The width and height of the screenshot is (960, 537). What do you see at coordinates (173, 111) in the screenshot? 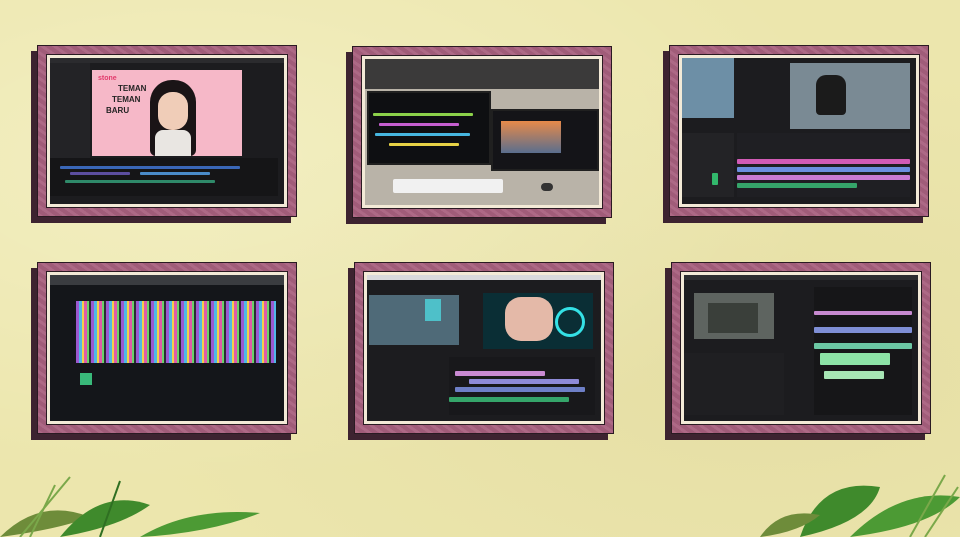
I see `person-face` at bounding box center [173, 111].